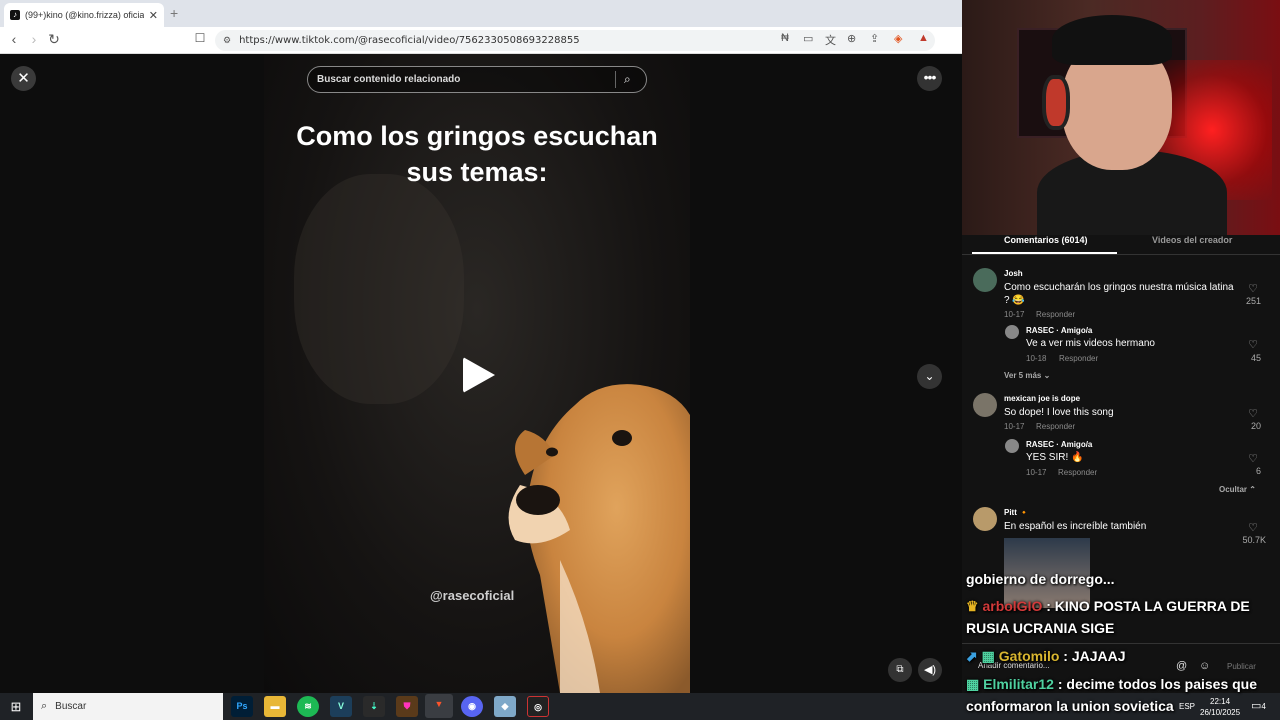 The width and height of the screenshot is (1280, 720). Describe the element at coordinates (1012, 606) in the screenshot. I see `chat-username: arbolGIO` at that location.